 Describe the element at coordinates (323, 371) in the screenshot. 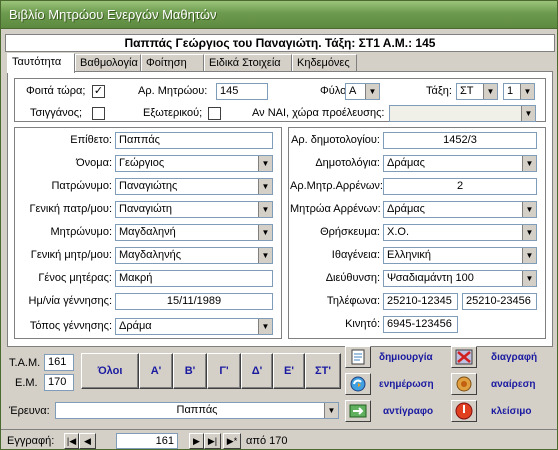

I see `class-filter-st-button: ΣΤ'` at that location.